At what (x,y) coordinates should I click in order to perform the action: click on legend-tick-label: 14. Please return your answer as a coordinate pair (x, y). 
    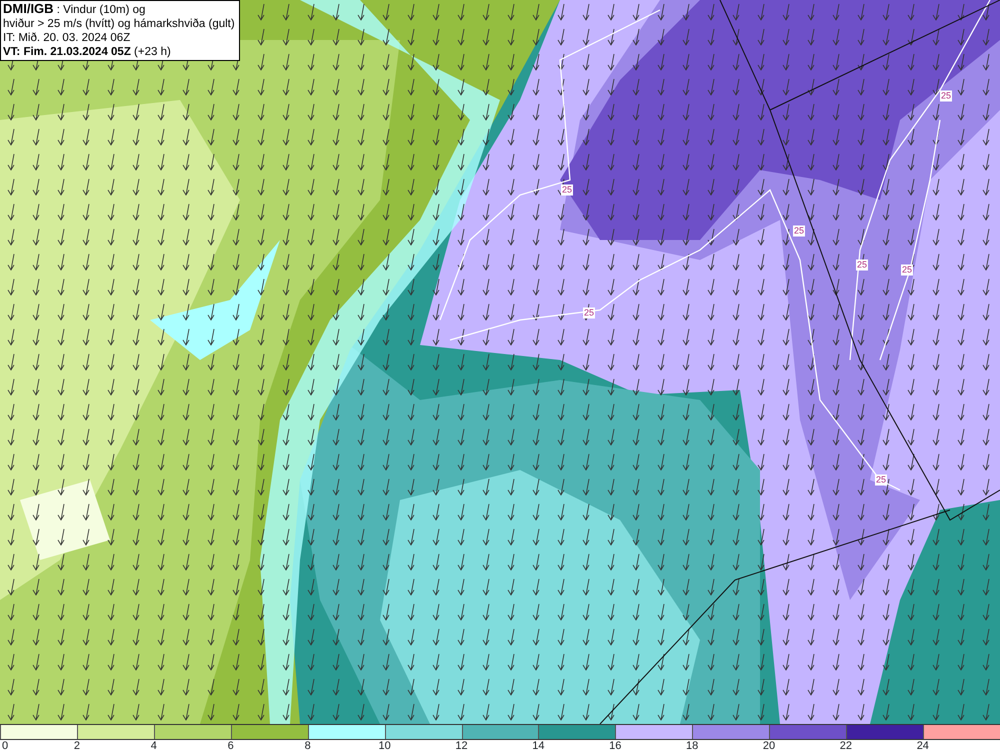
    Looking at the image, I should click on (538, 746).